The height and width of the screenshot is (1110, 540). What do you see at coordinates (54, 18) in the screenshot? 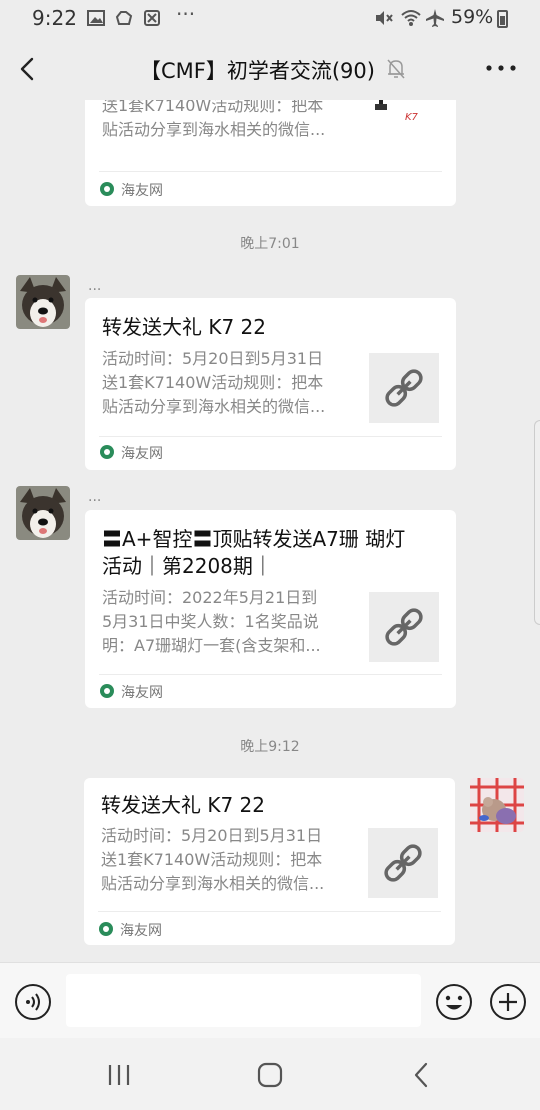
I see `status-time: 9:22` at bounding box center [54, 18].